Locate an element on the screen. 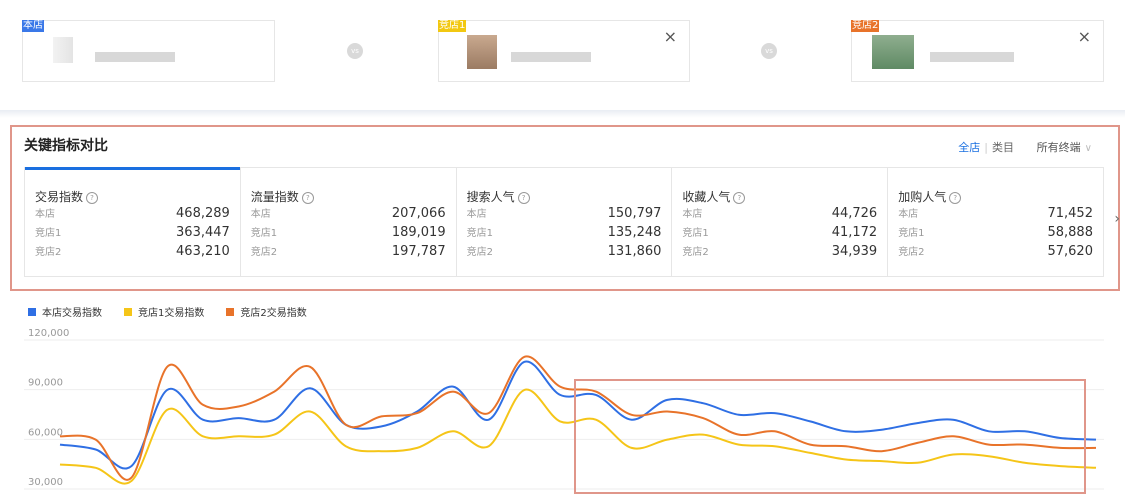  metric-value-rival-1: 41,172 is located at coordinates (854, 232).